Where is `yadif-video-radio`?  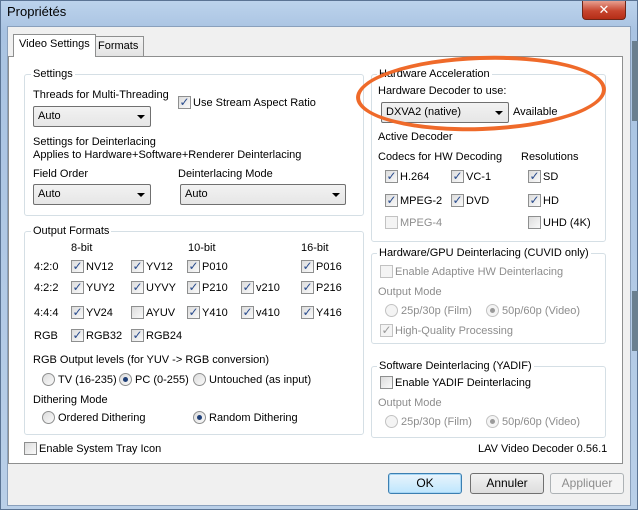 yadif-video-radio is located at coordinates (492, 421).